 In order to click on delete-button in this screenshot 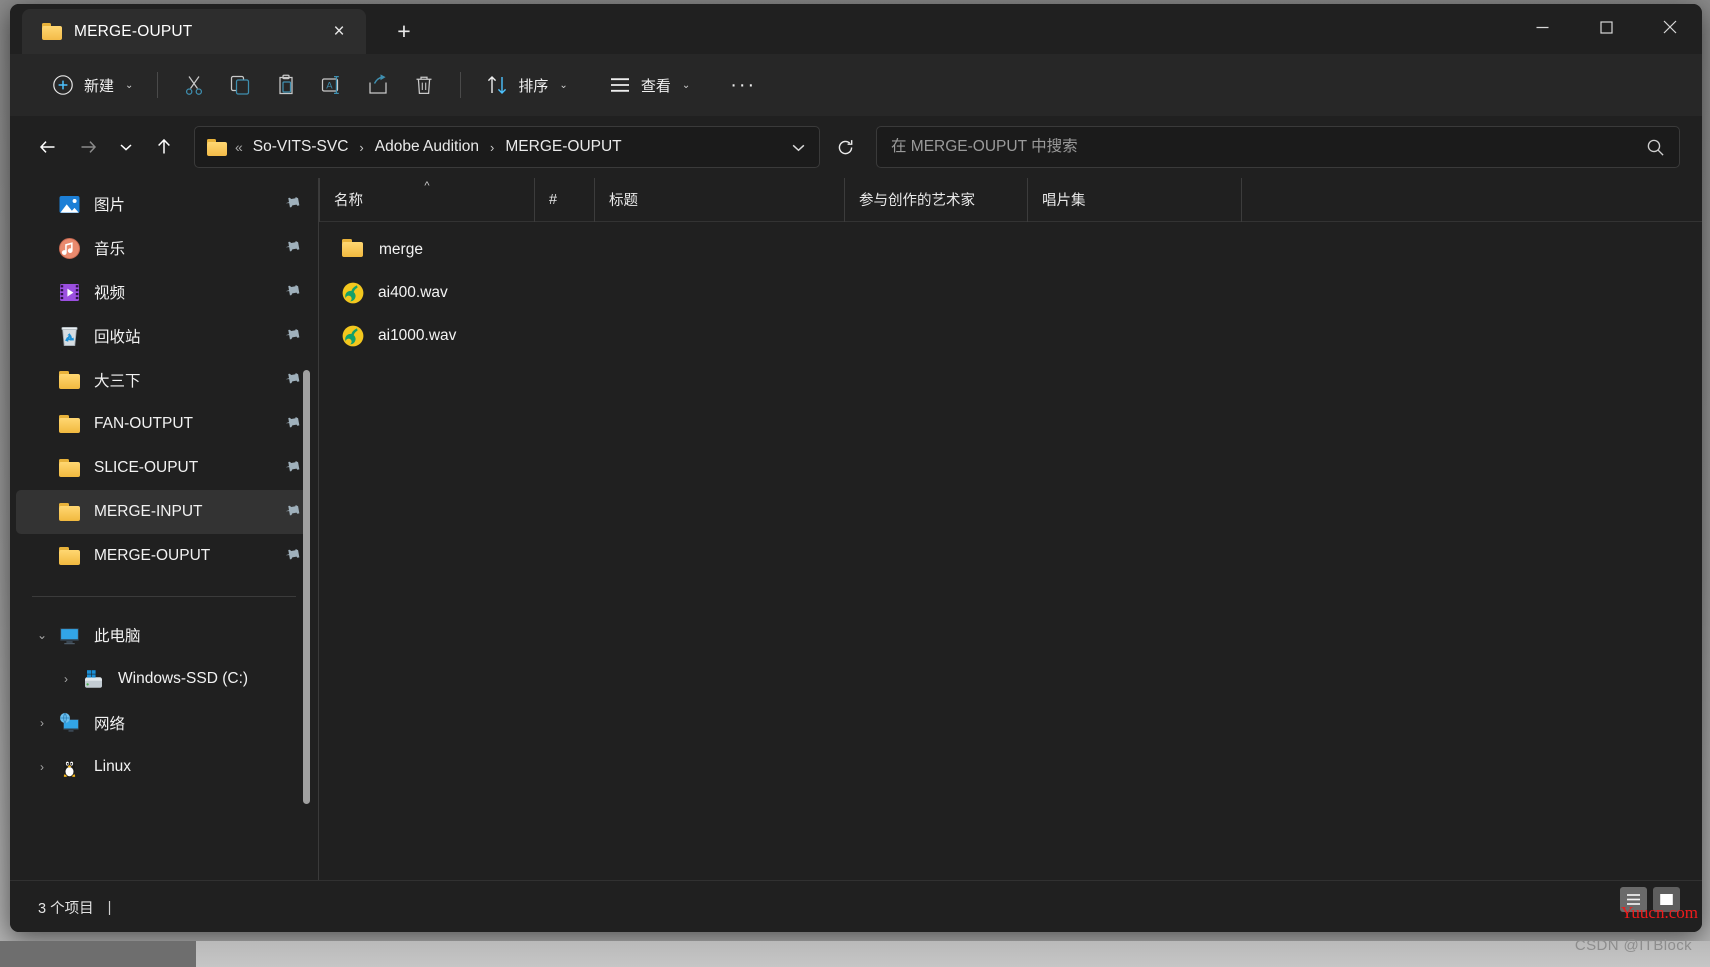, I will do `click(424, 85)`.